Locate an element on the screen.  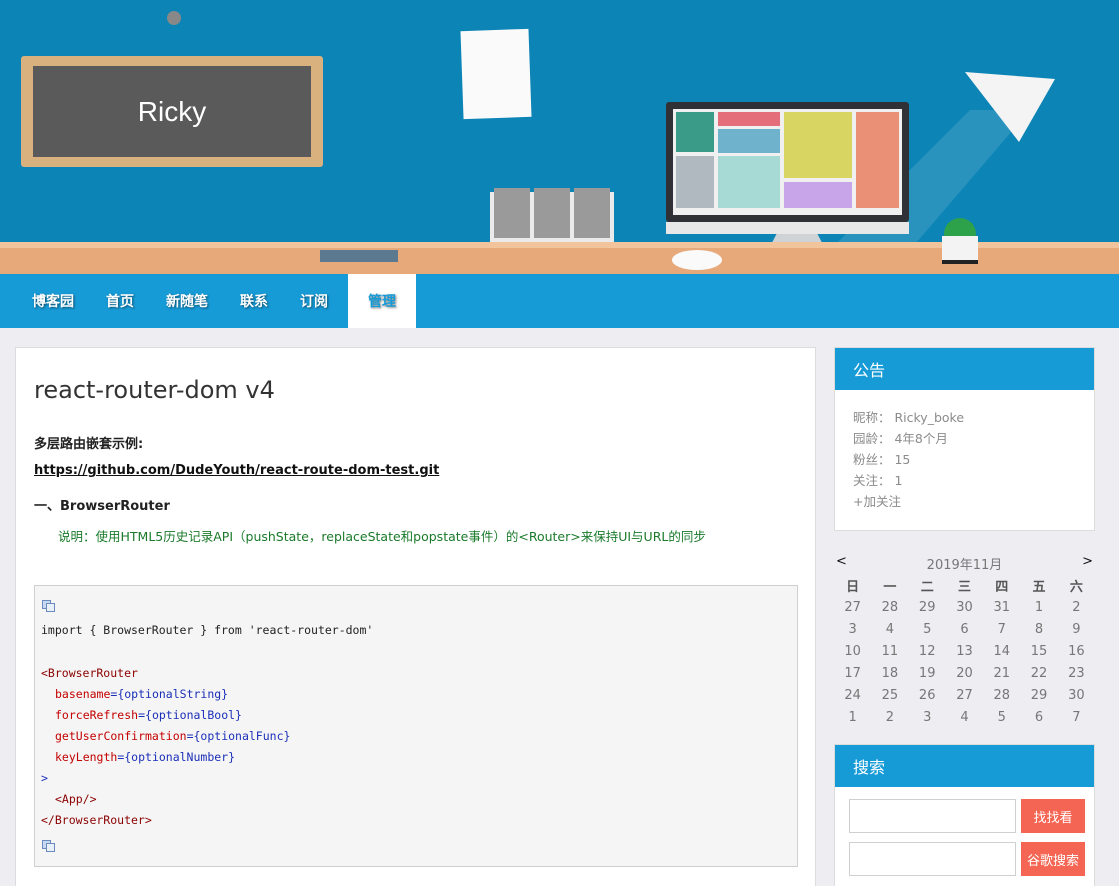
calendar-day: 9 is located at coordinates (1076, 629).